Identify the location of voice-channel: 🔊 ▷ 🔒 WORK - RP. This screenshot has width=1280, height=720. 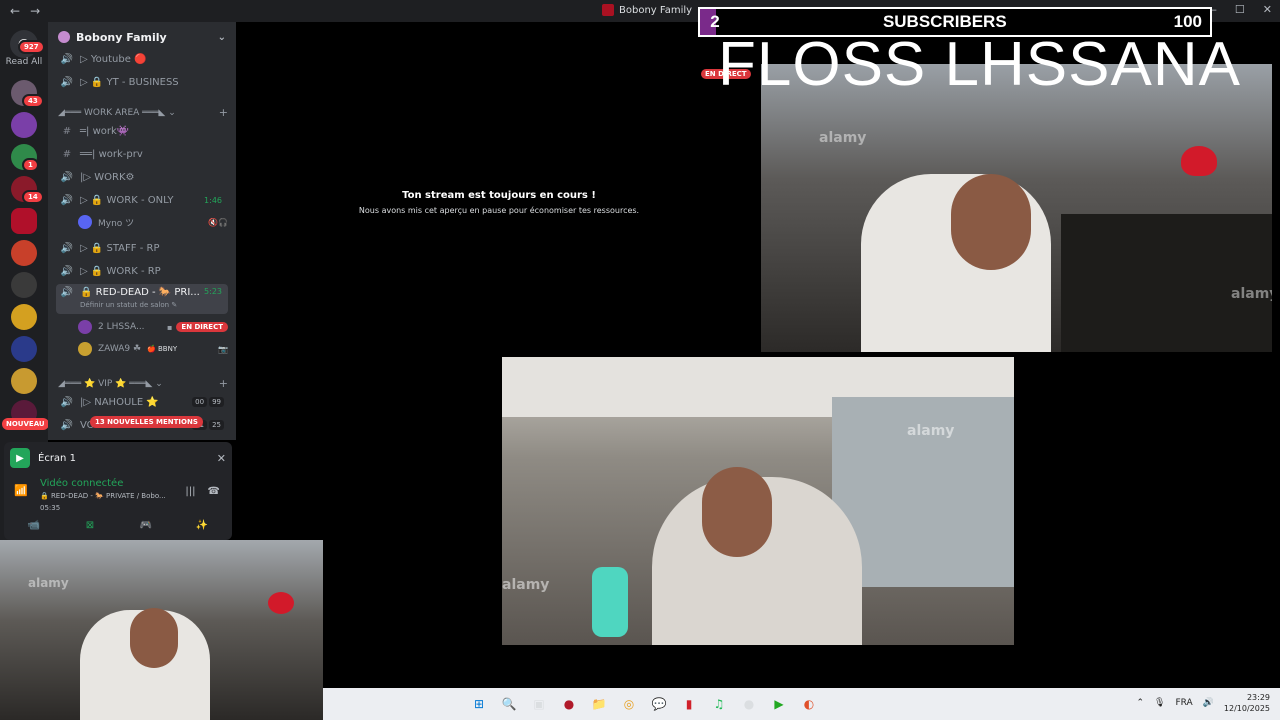
(142, 271).